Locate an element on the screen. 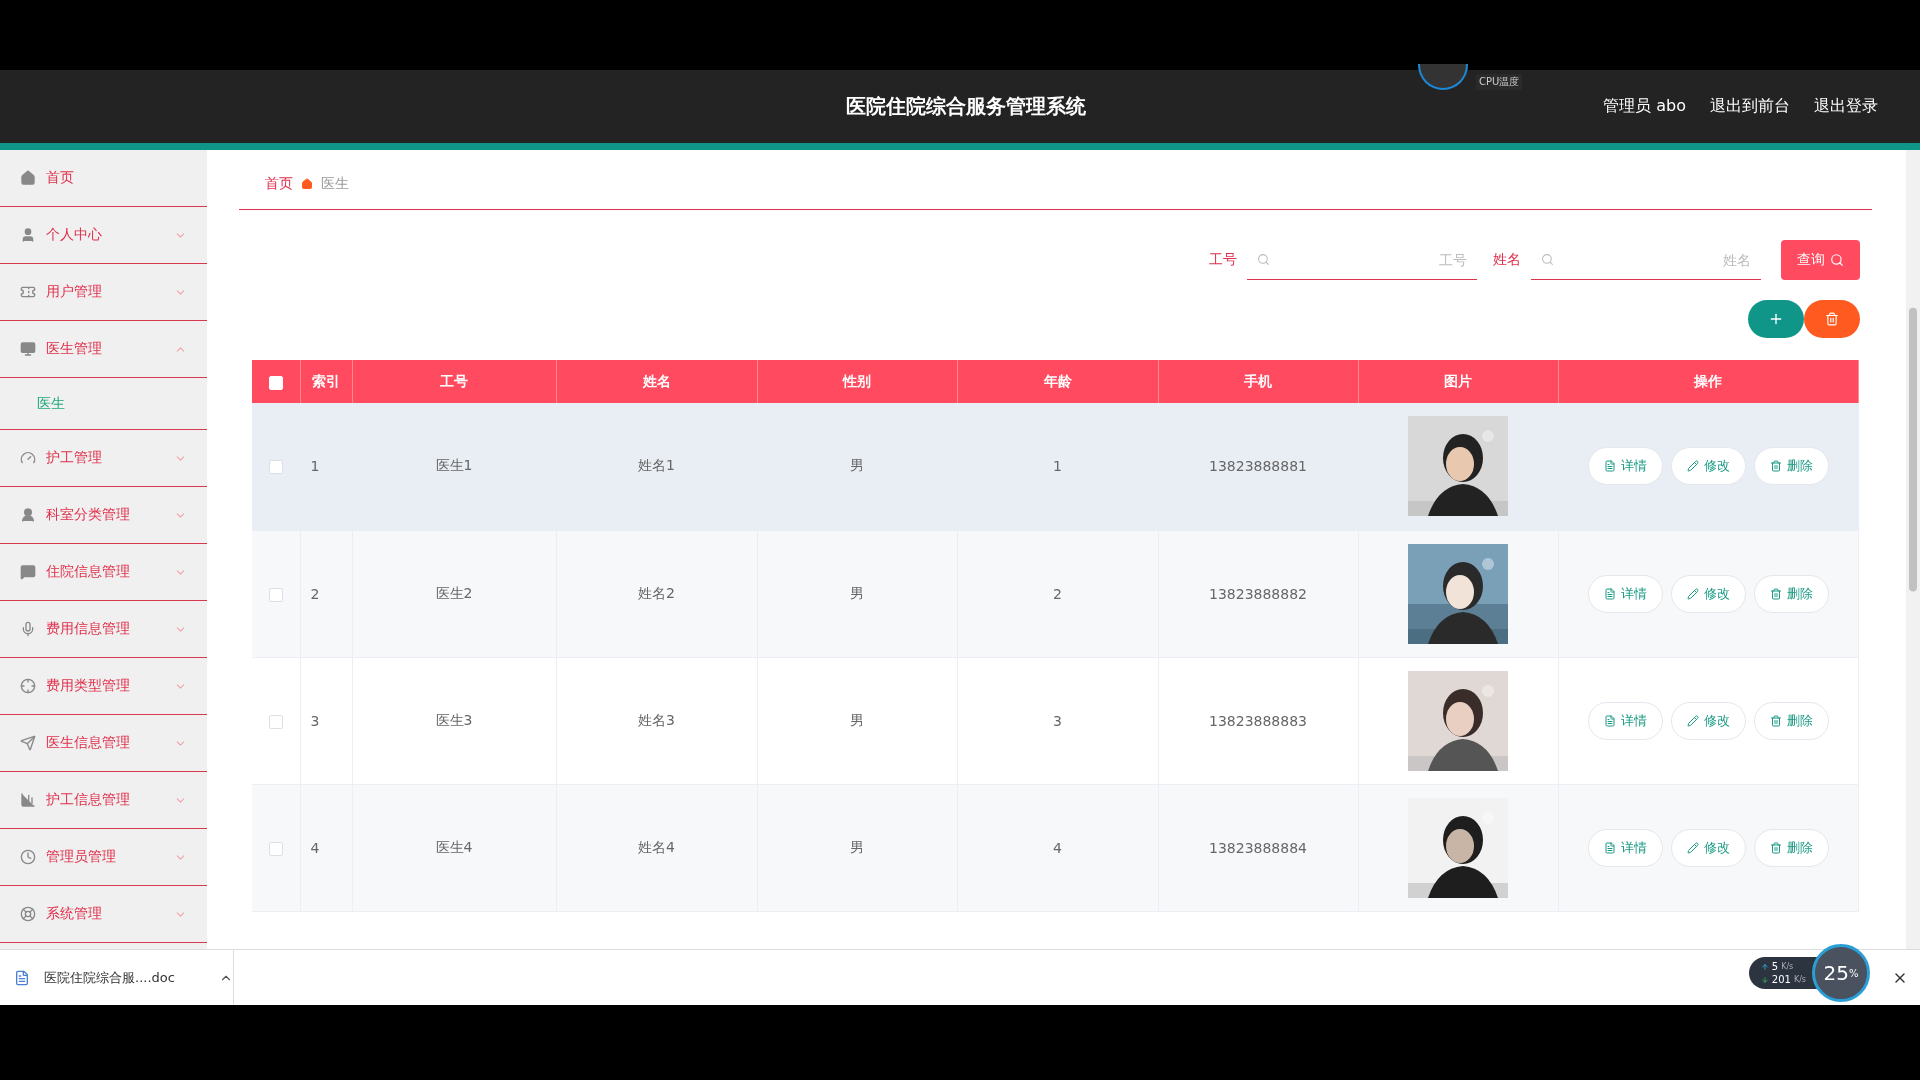  user-name: 管理员 abo is located at coordinates (1644, 106).